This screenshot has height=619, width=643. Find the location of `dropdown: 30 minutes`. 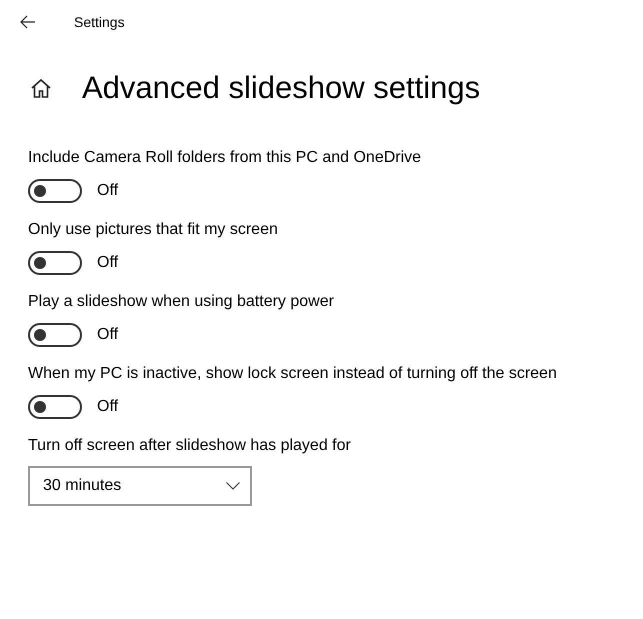

dropdown: 30 minutes is located at coordinates (140, 486).